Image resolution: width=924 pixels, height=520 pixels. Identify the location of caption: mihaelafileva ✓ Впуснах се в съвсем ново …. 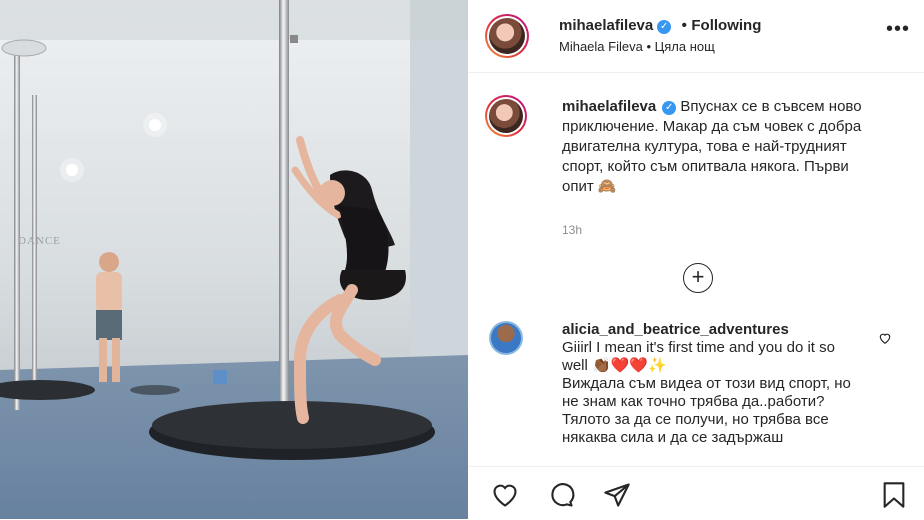
(722, 147).